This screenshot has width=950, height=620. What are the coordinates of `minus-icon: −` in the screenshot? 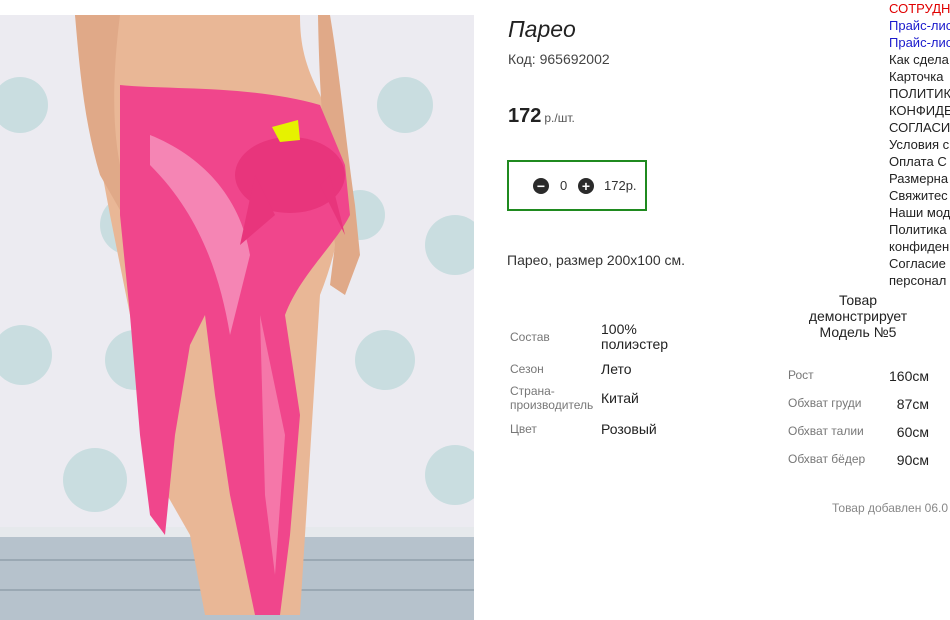 It's located at (541, 186).